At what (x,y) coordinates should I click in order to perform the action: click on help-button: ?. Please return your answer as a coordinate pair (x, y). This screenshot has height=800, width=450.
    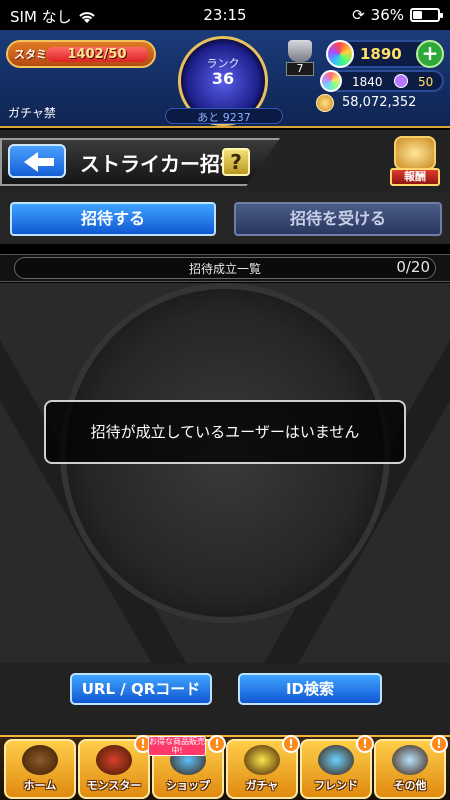
    Looking at the image, I should click on (236, 162).